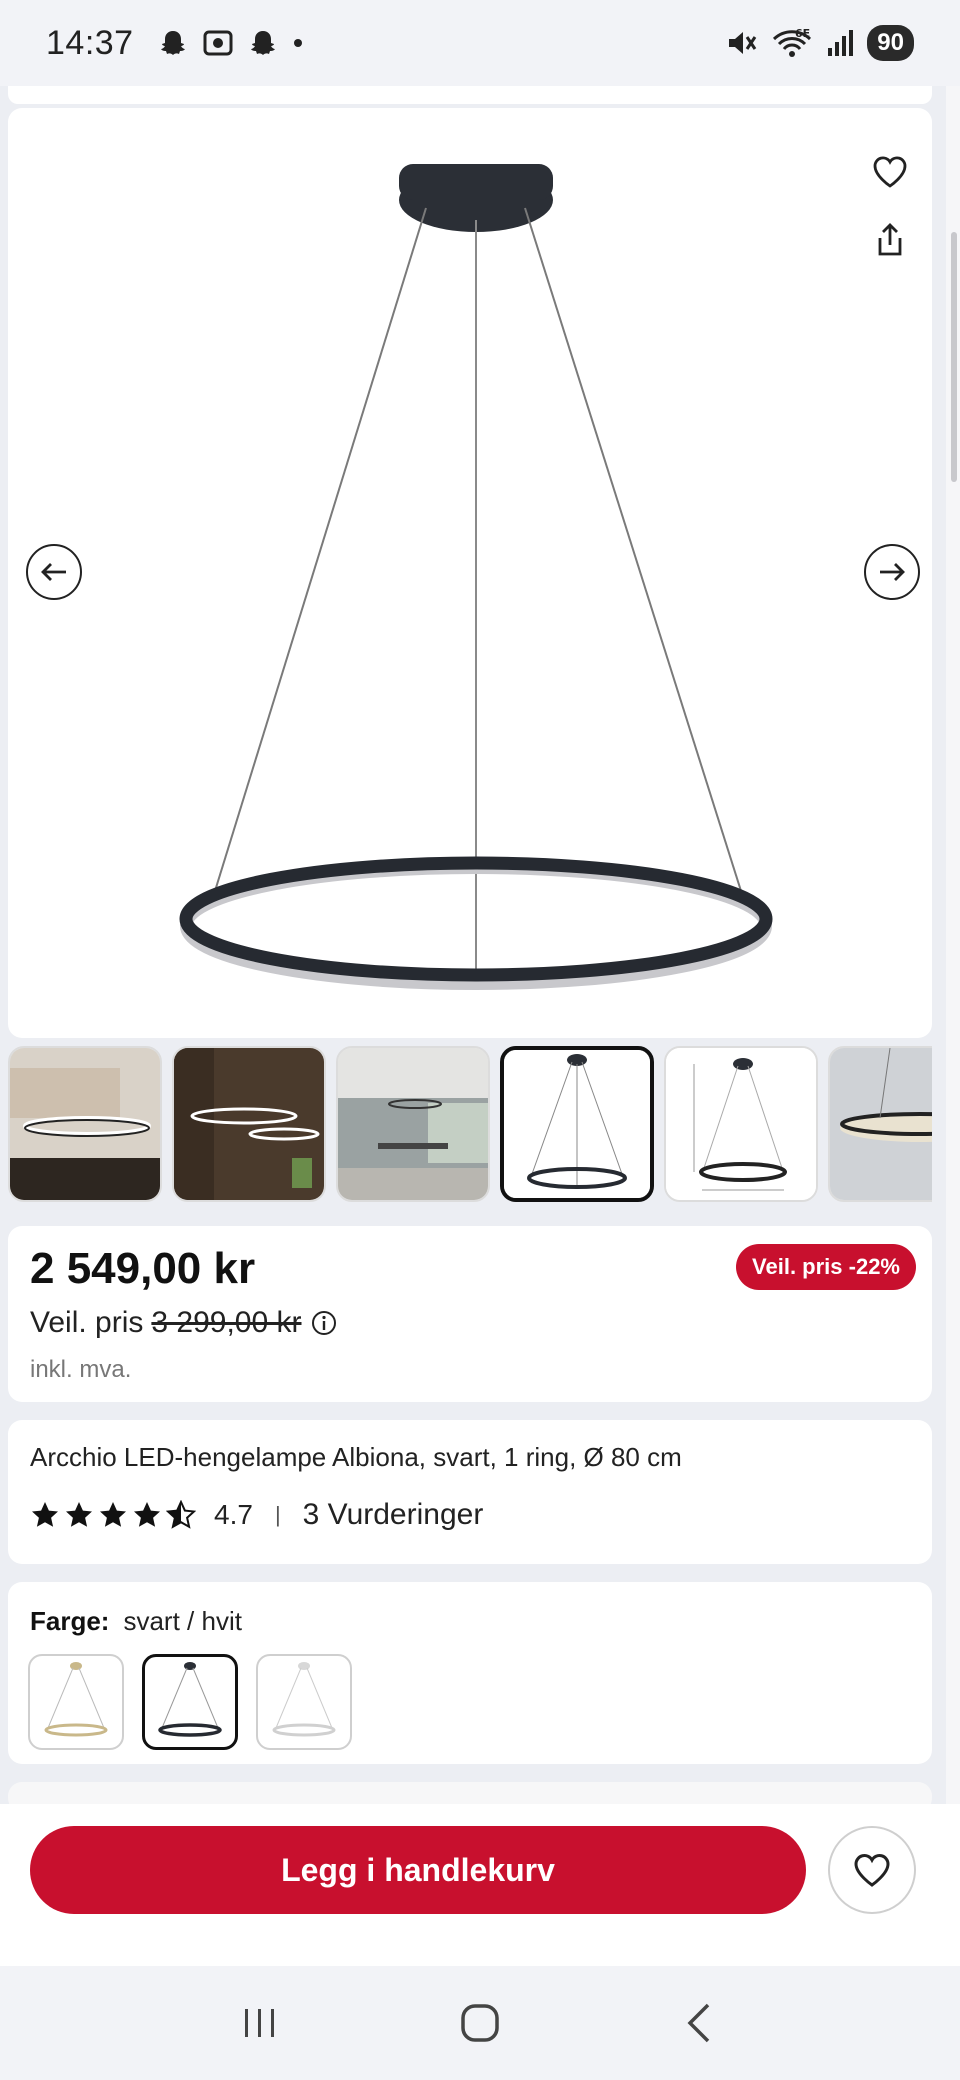  I want to click on status-notification-icons, so click(231, 43).